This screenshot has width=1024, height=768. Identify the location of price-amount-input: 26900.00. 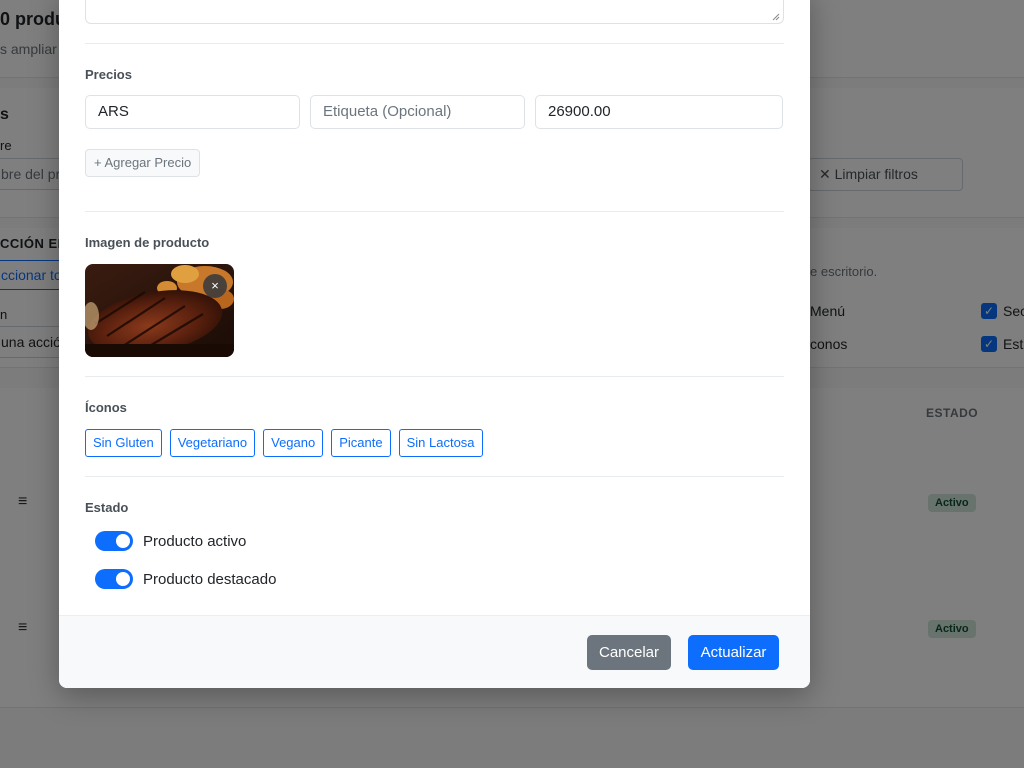
(659, 112).